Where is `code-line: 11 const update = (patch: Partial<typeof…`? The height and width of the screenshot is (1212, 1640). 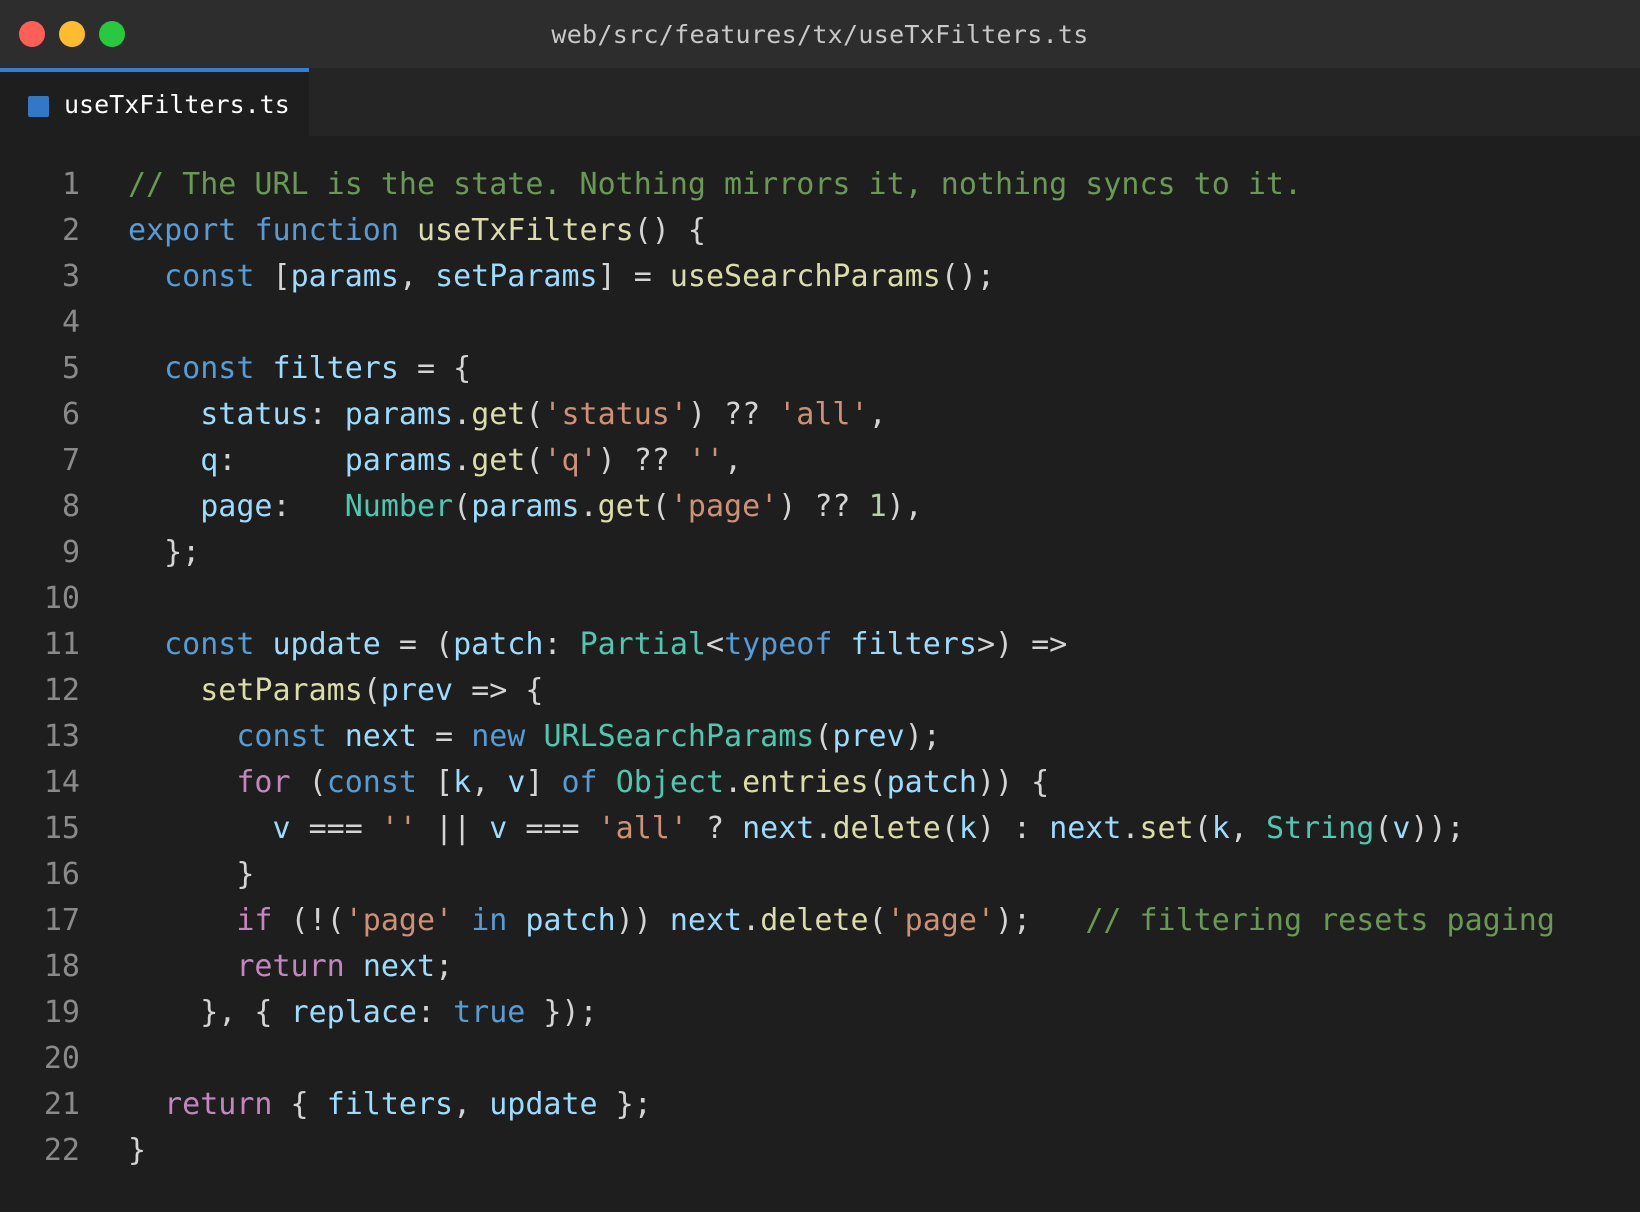 code-line: 11 const update = (patch: Partial<typeof… is located at coordinates (820, 645).